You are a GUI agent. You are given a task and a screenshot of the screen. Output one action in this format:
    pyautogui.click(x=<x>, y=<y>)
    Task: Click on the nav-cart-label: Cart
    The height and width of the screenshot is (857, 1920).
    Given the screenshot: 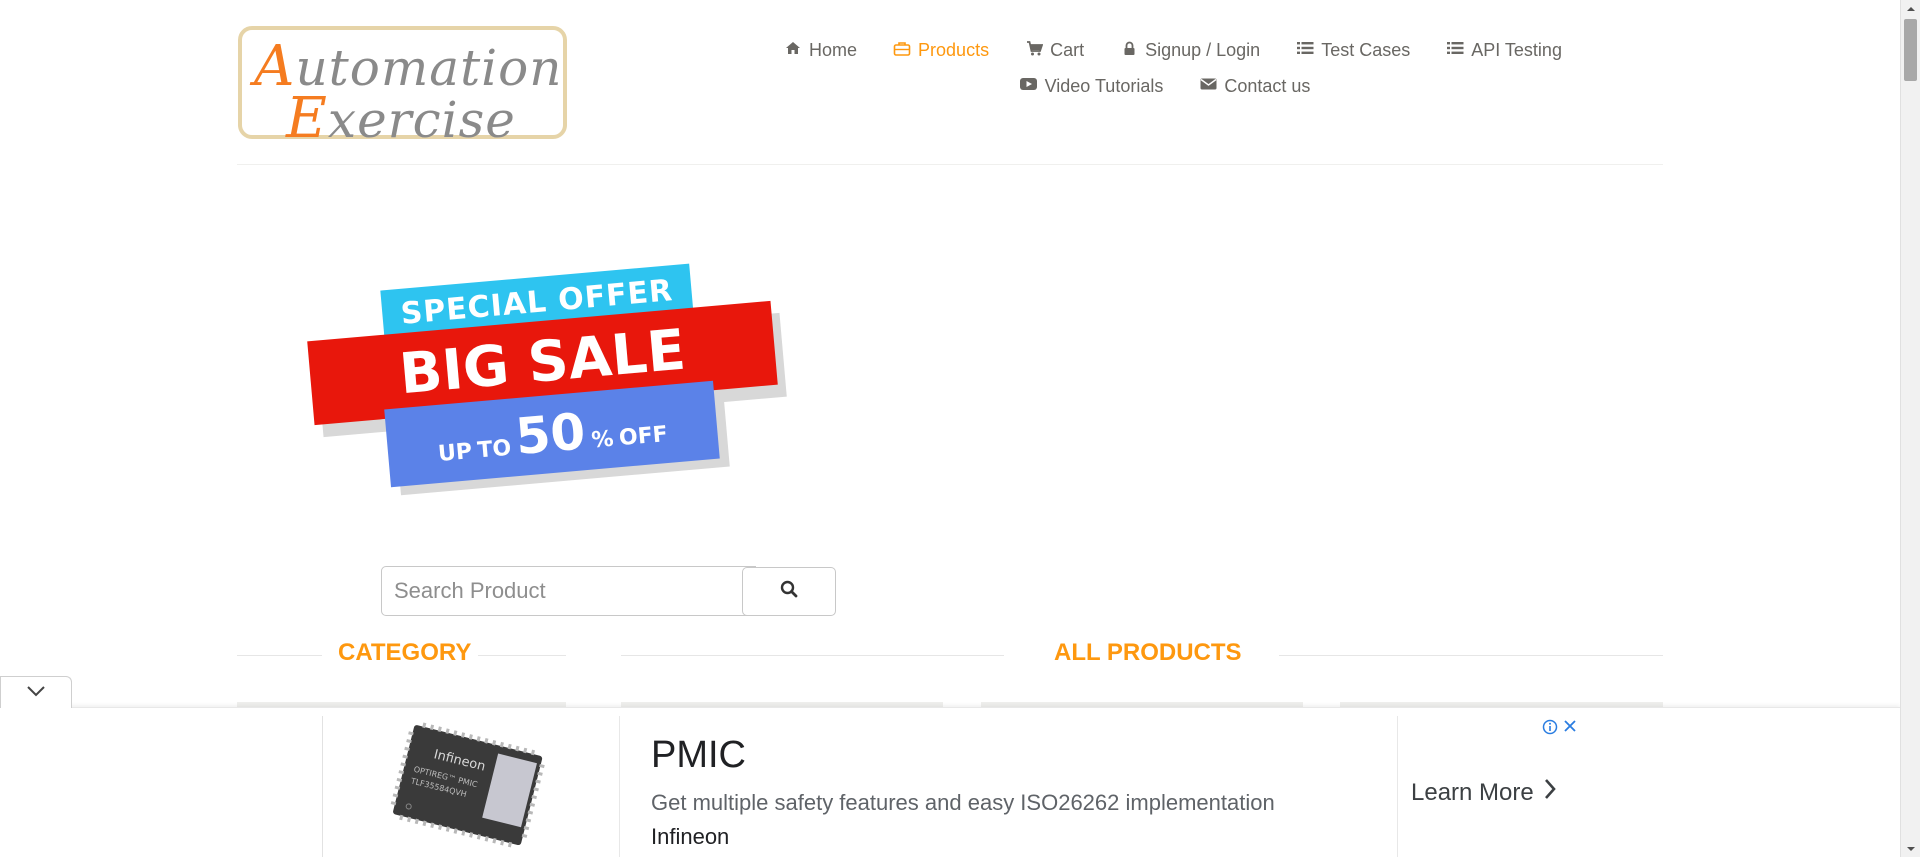 What is the action you would take?
    pyautogui.click(x=1067, y=49)
    